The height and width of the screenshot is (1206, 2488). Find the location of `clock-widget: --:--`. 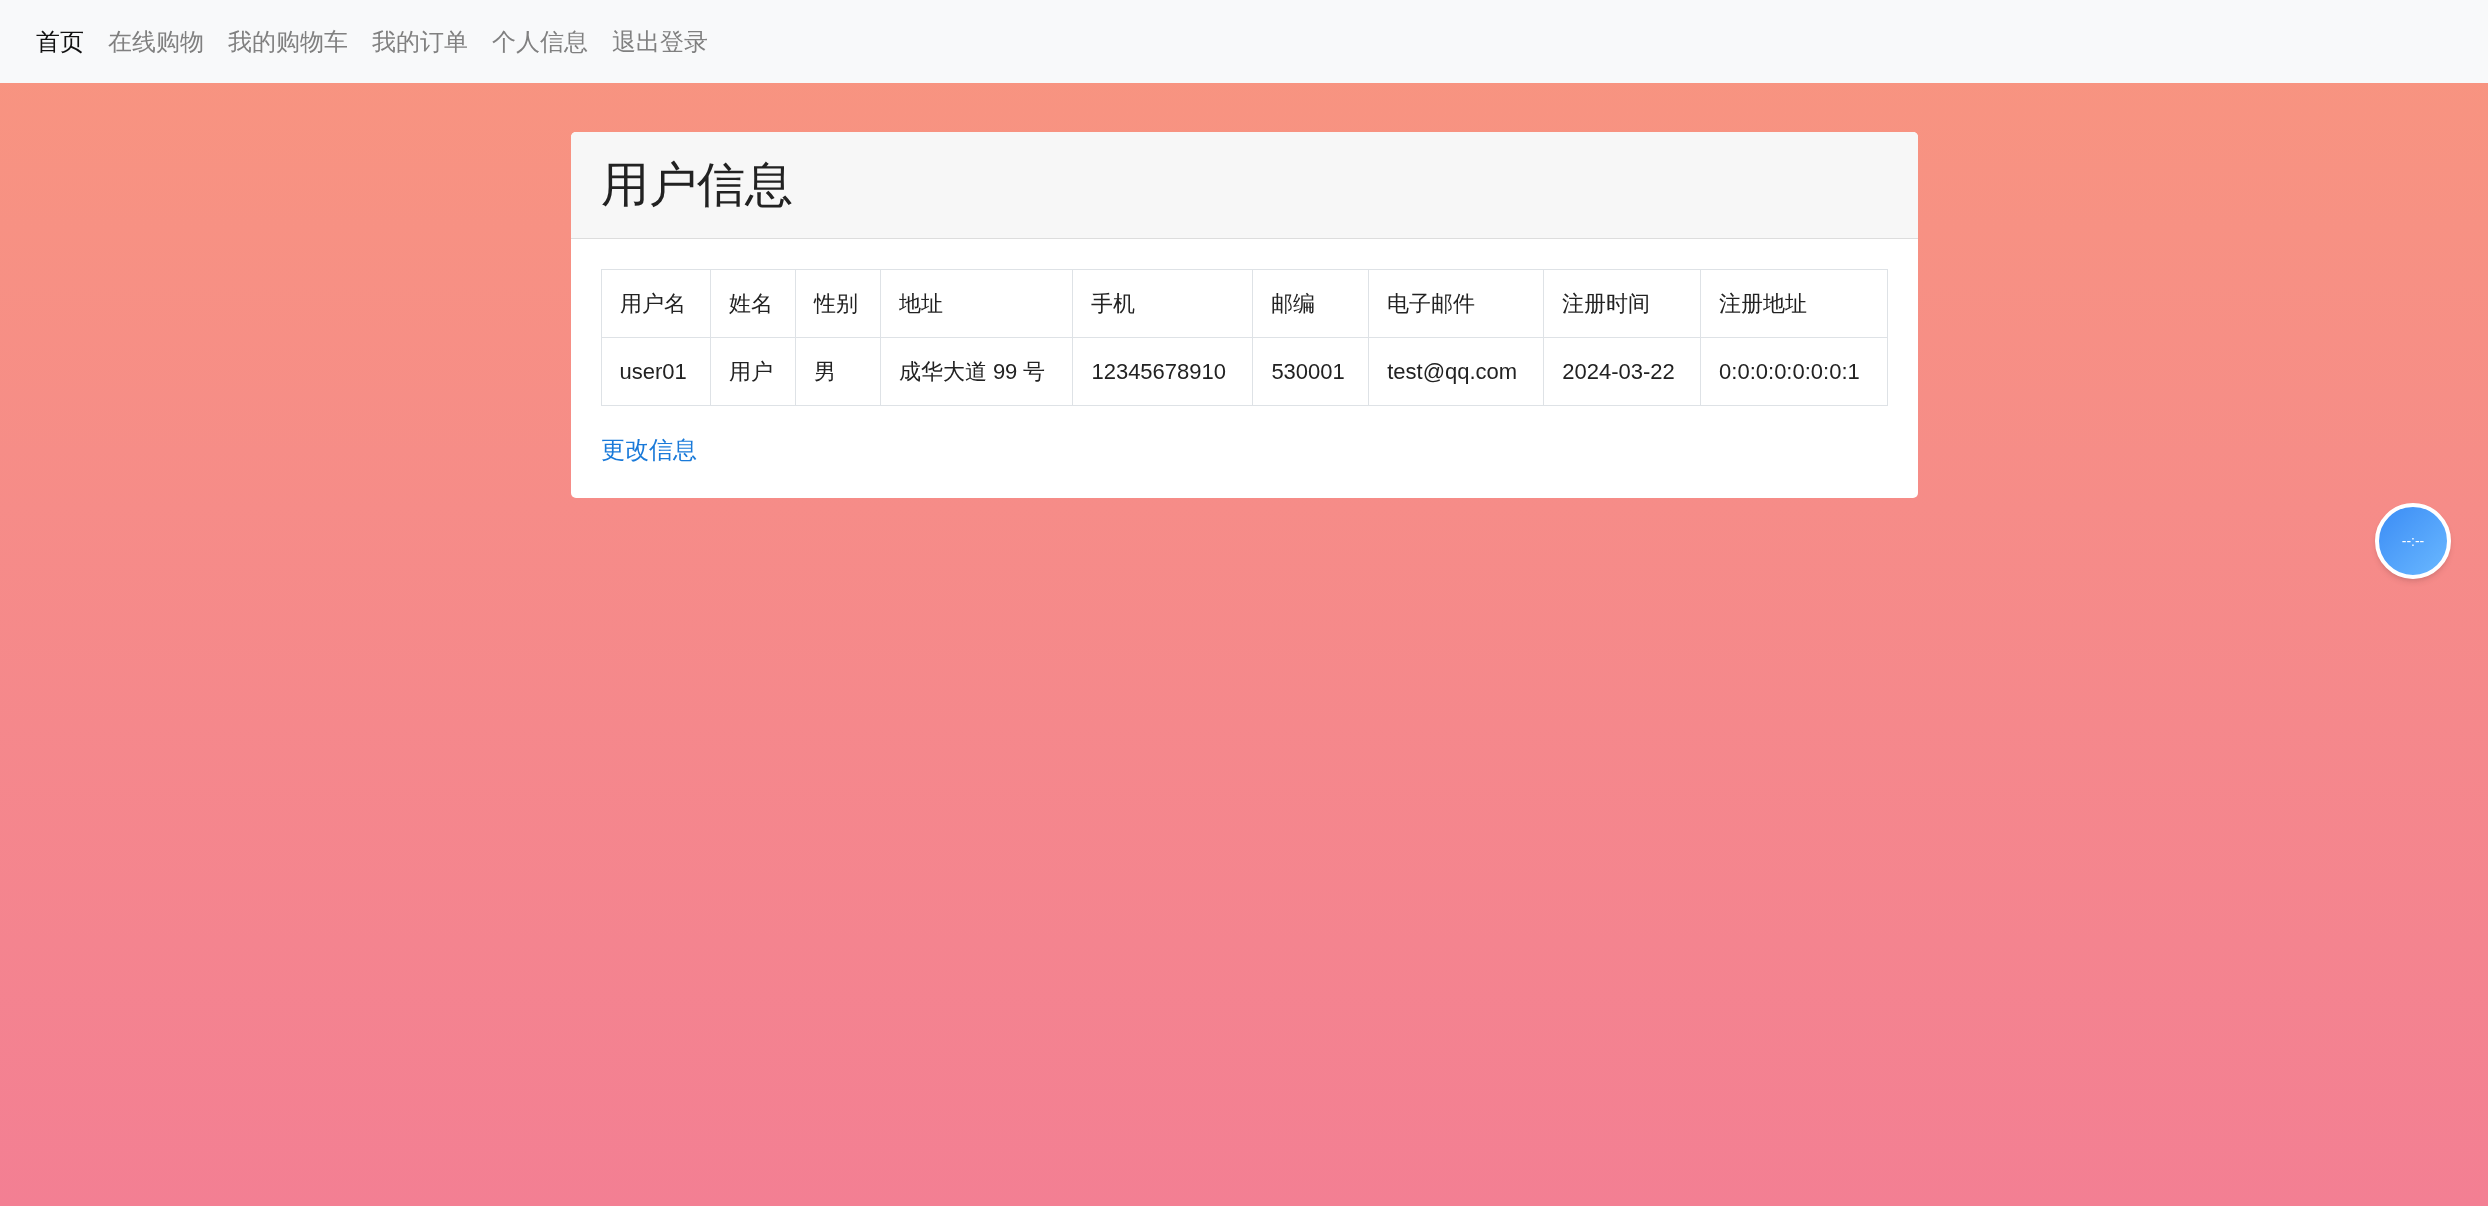

clock-widget: --:-- is located at coordinates (2413, 541).